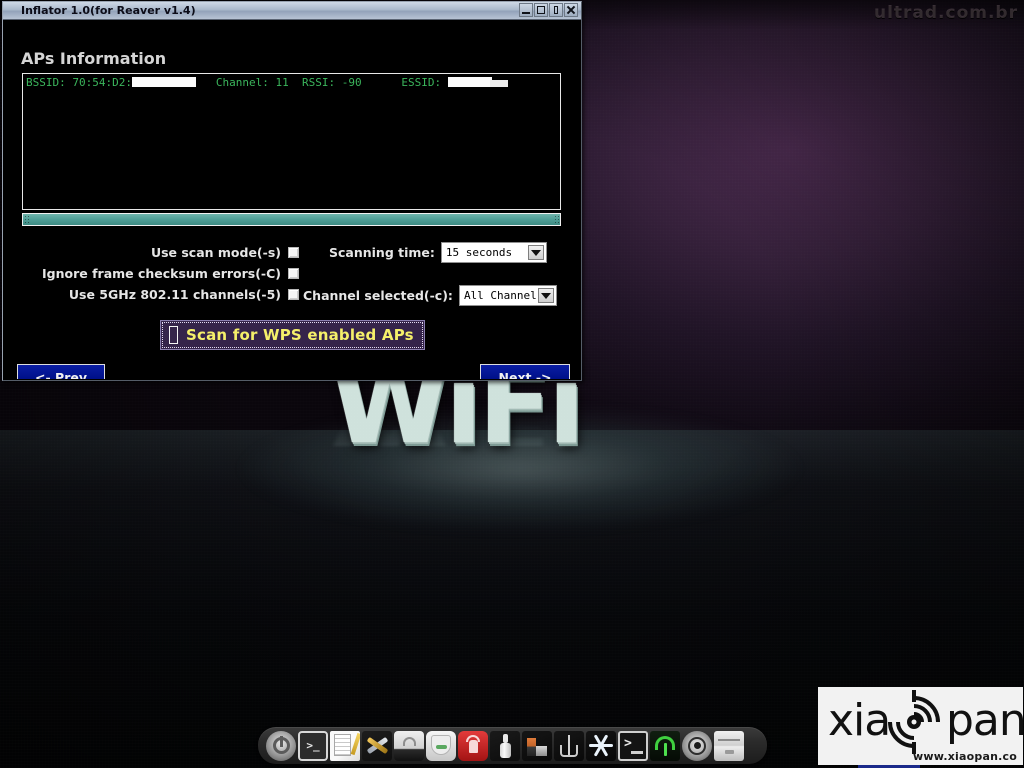  Describe the element at coordinates (556, 10) in the screenshot. I see `shade-button` at that location.